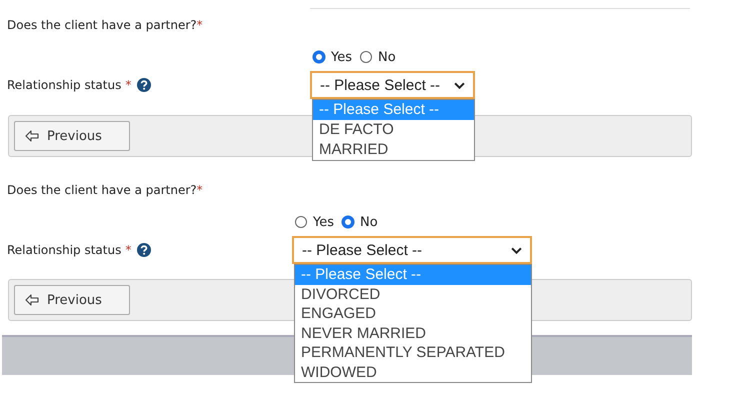 This screenshot has width=738, height=405. What do you see at coordinates (413, 352) in the screenshot?
I see `dropdown-option: PERMANENTLY SEPARATED` at bounding box center [413, 352].